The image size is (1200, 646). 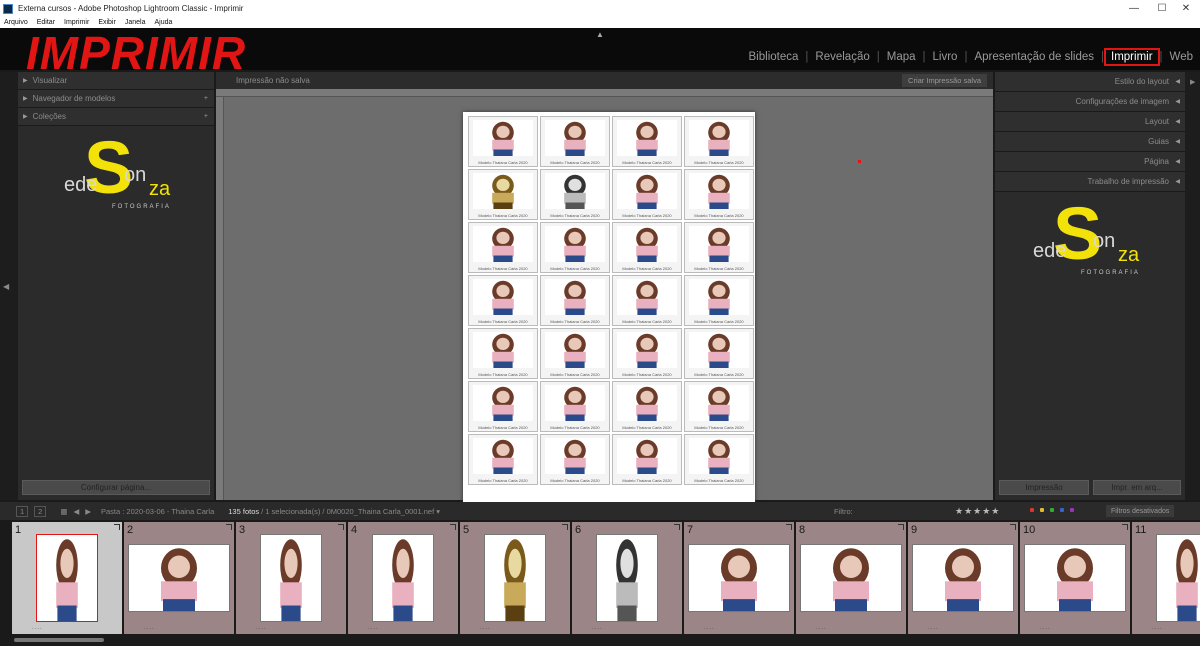 I want to click on panel-trabalho-de-impressao: Trabalho de impressão ◀, so click(x=1090, y=182).